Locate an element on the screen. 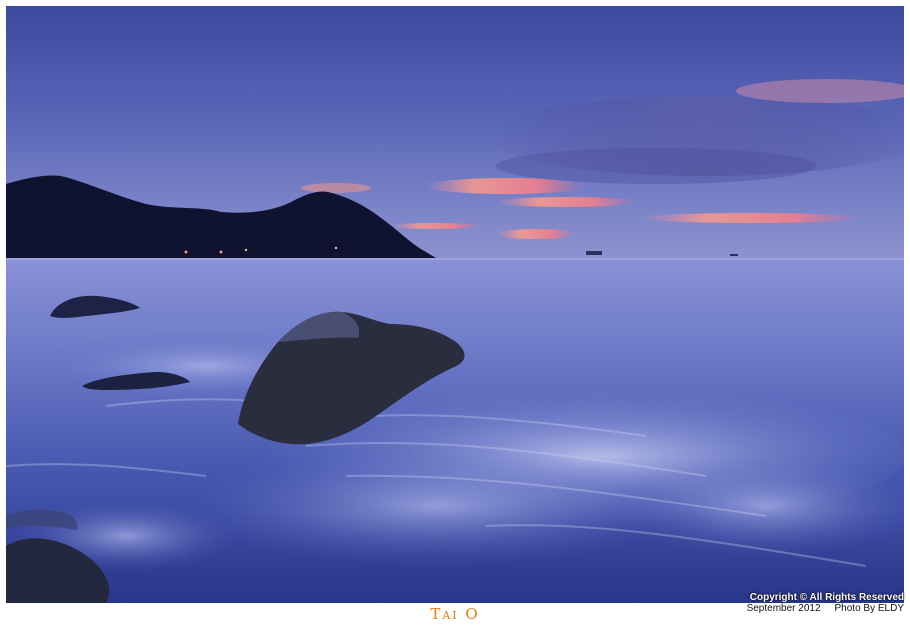 The image size is (910, 625). credits-row: September 2012 Photo By ELDY is located at coordinates (794, 608).